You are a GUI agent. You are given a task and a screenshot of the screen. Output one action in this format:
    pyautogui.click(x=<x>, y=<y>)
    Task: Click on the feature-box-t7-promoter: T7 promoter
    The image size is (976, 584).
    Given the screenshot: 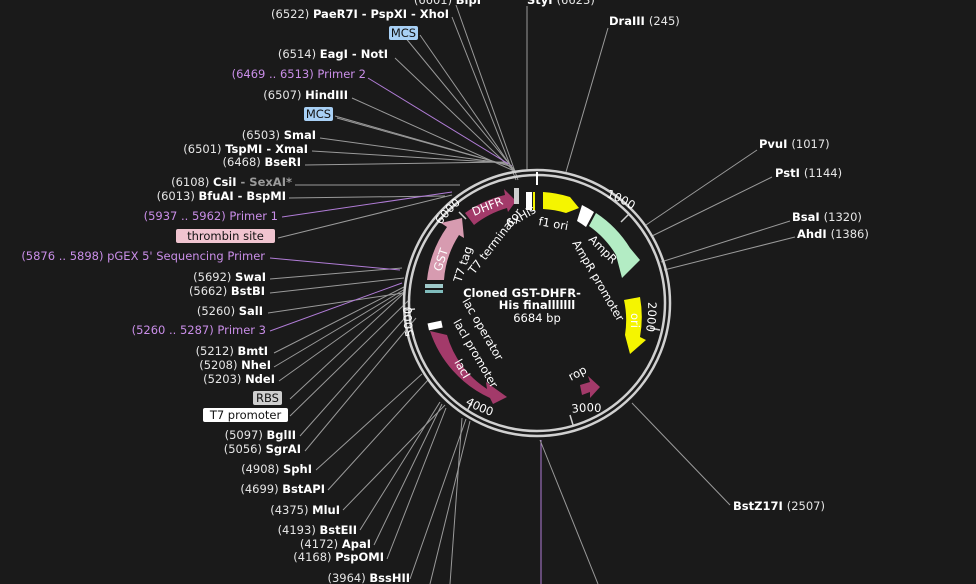 What is the action you would take?
    pyautogui.click(x=245, y=415)
    